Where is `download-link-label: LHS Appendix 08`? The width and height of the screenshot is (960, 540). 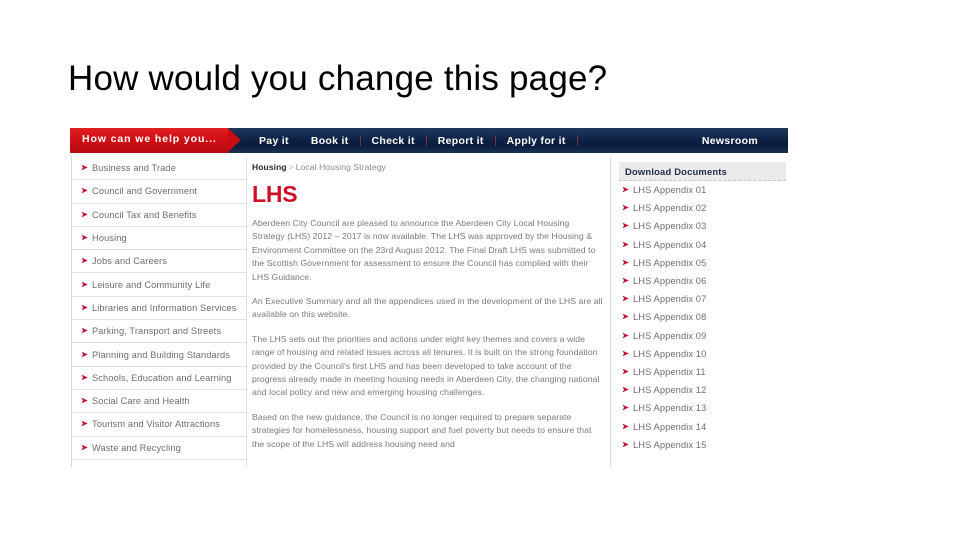
download-link-label: LHS Appendix 08 is located at coordinates (670, 317).